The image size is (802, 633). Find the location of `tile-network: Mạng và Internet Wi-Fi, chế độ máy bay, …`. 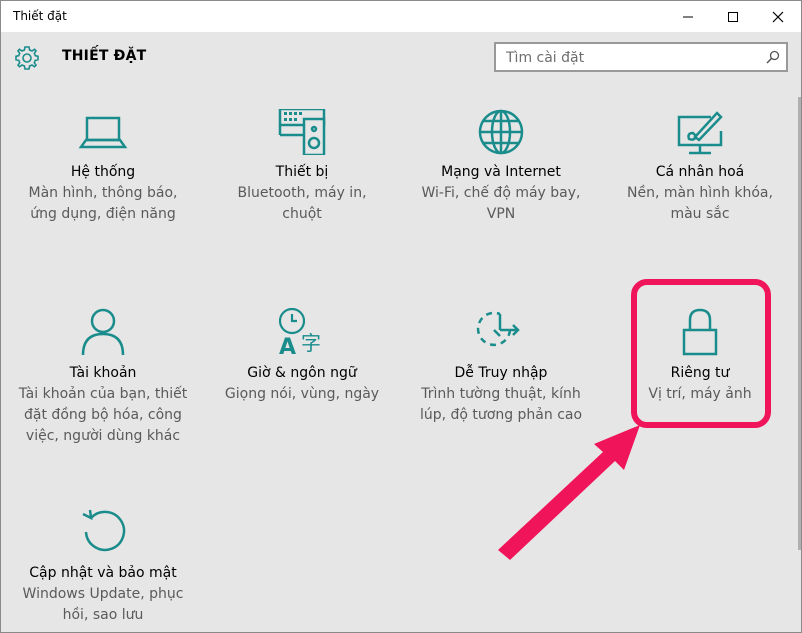

tile-network: Mạng và Internet Wi-Fi, chế độ máy bay, … is located at coordinates (501, 166).